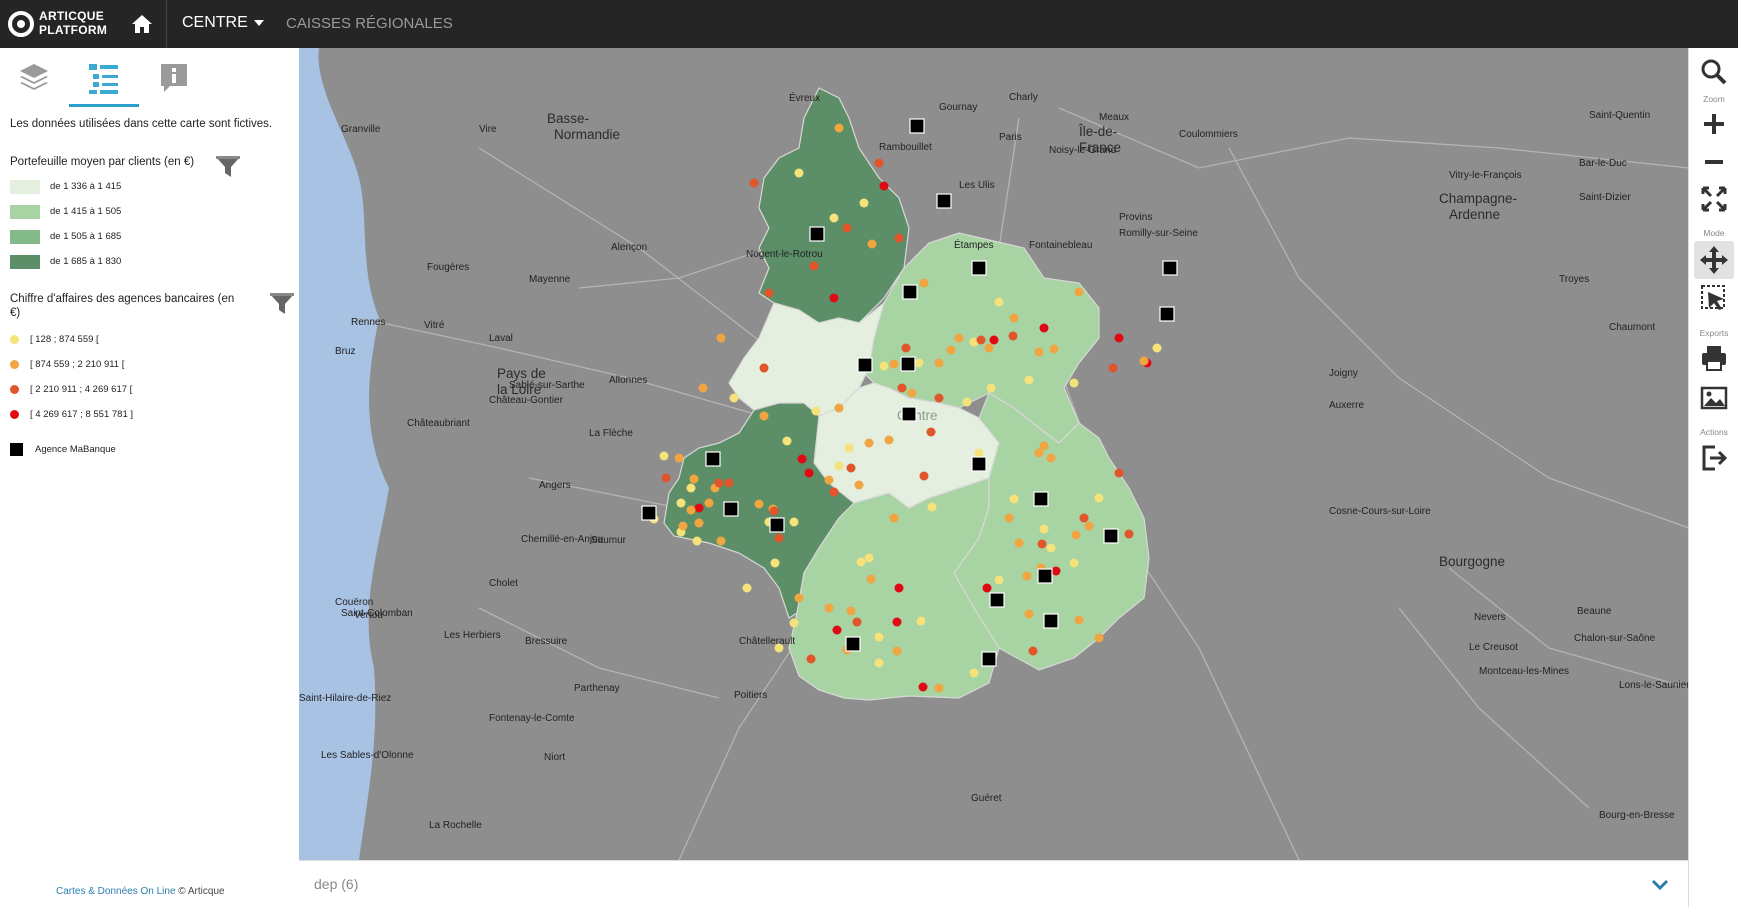 The height and width of the screenshot is (908, 1738). What do you see at coordinates (58, 24) in the screenshot?
I see `articque-logo: ARTICQUE PLATFORM` at bounding box center [58, 24].